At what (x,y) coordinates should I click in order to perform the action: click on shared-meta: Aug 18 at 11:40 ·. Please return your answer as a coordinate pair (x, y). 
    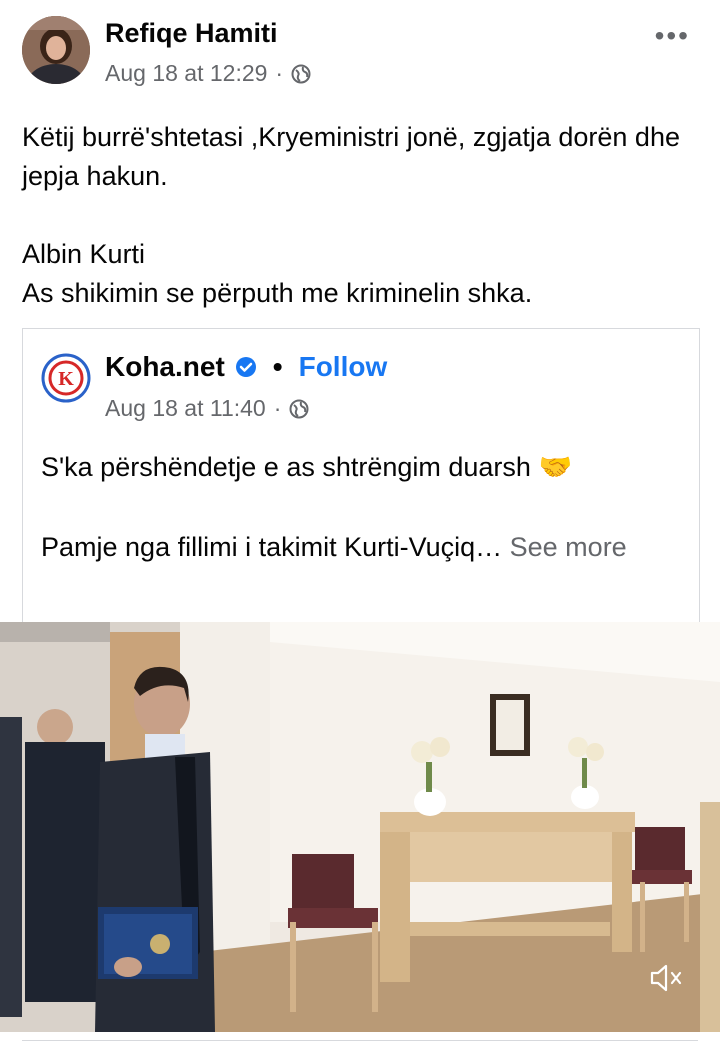
    Looking at the image, I should click on (207, 408).